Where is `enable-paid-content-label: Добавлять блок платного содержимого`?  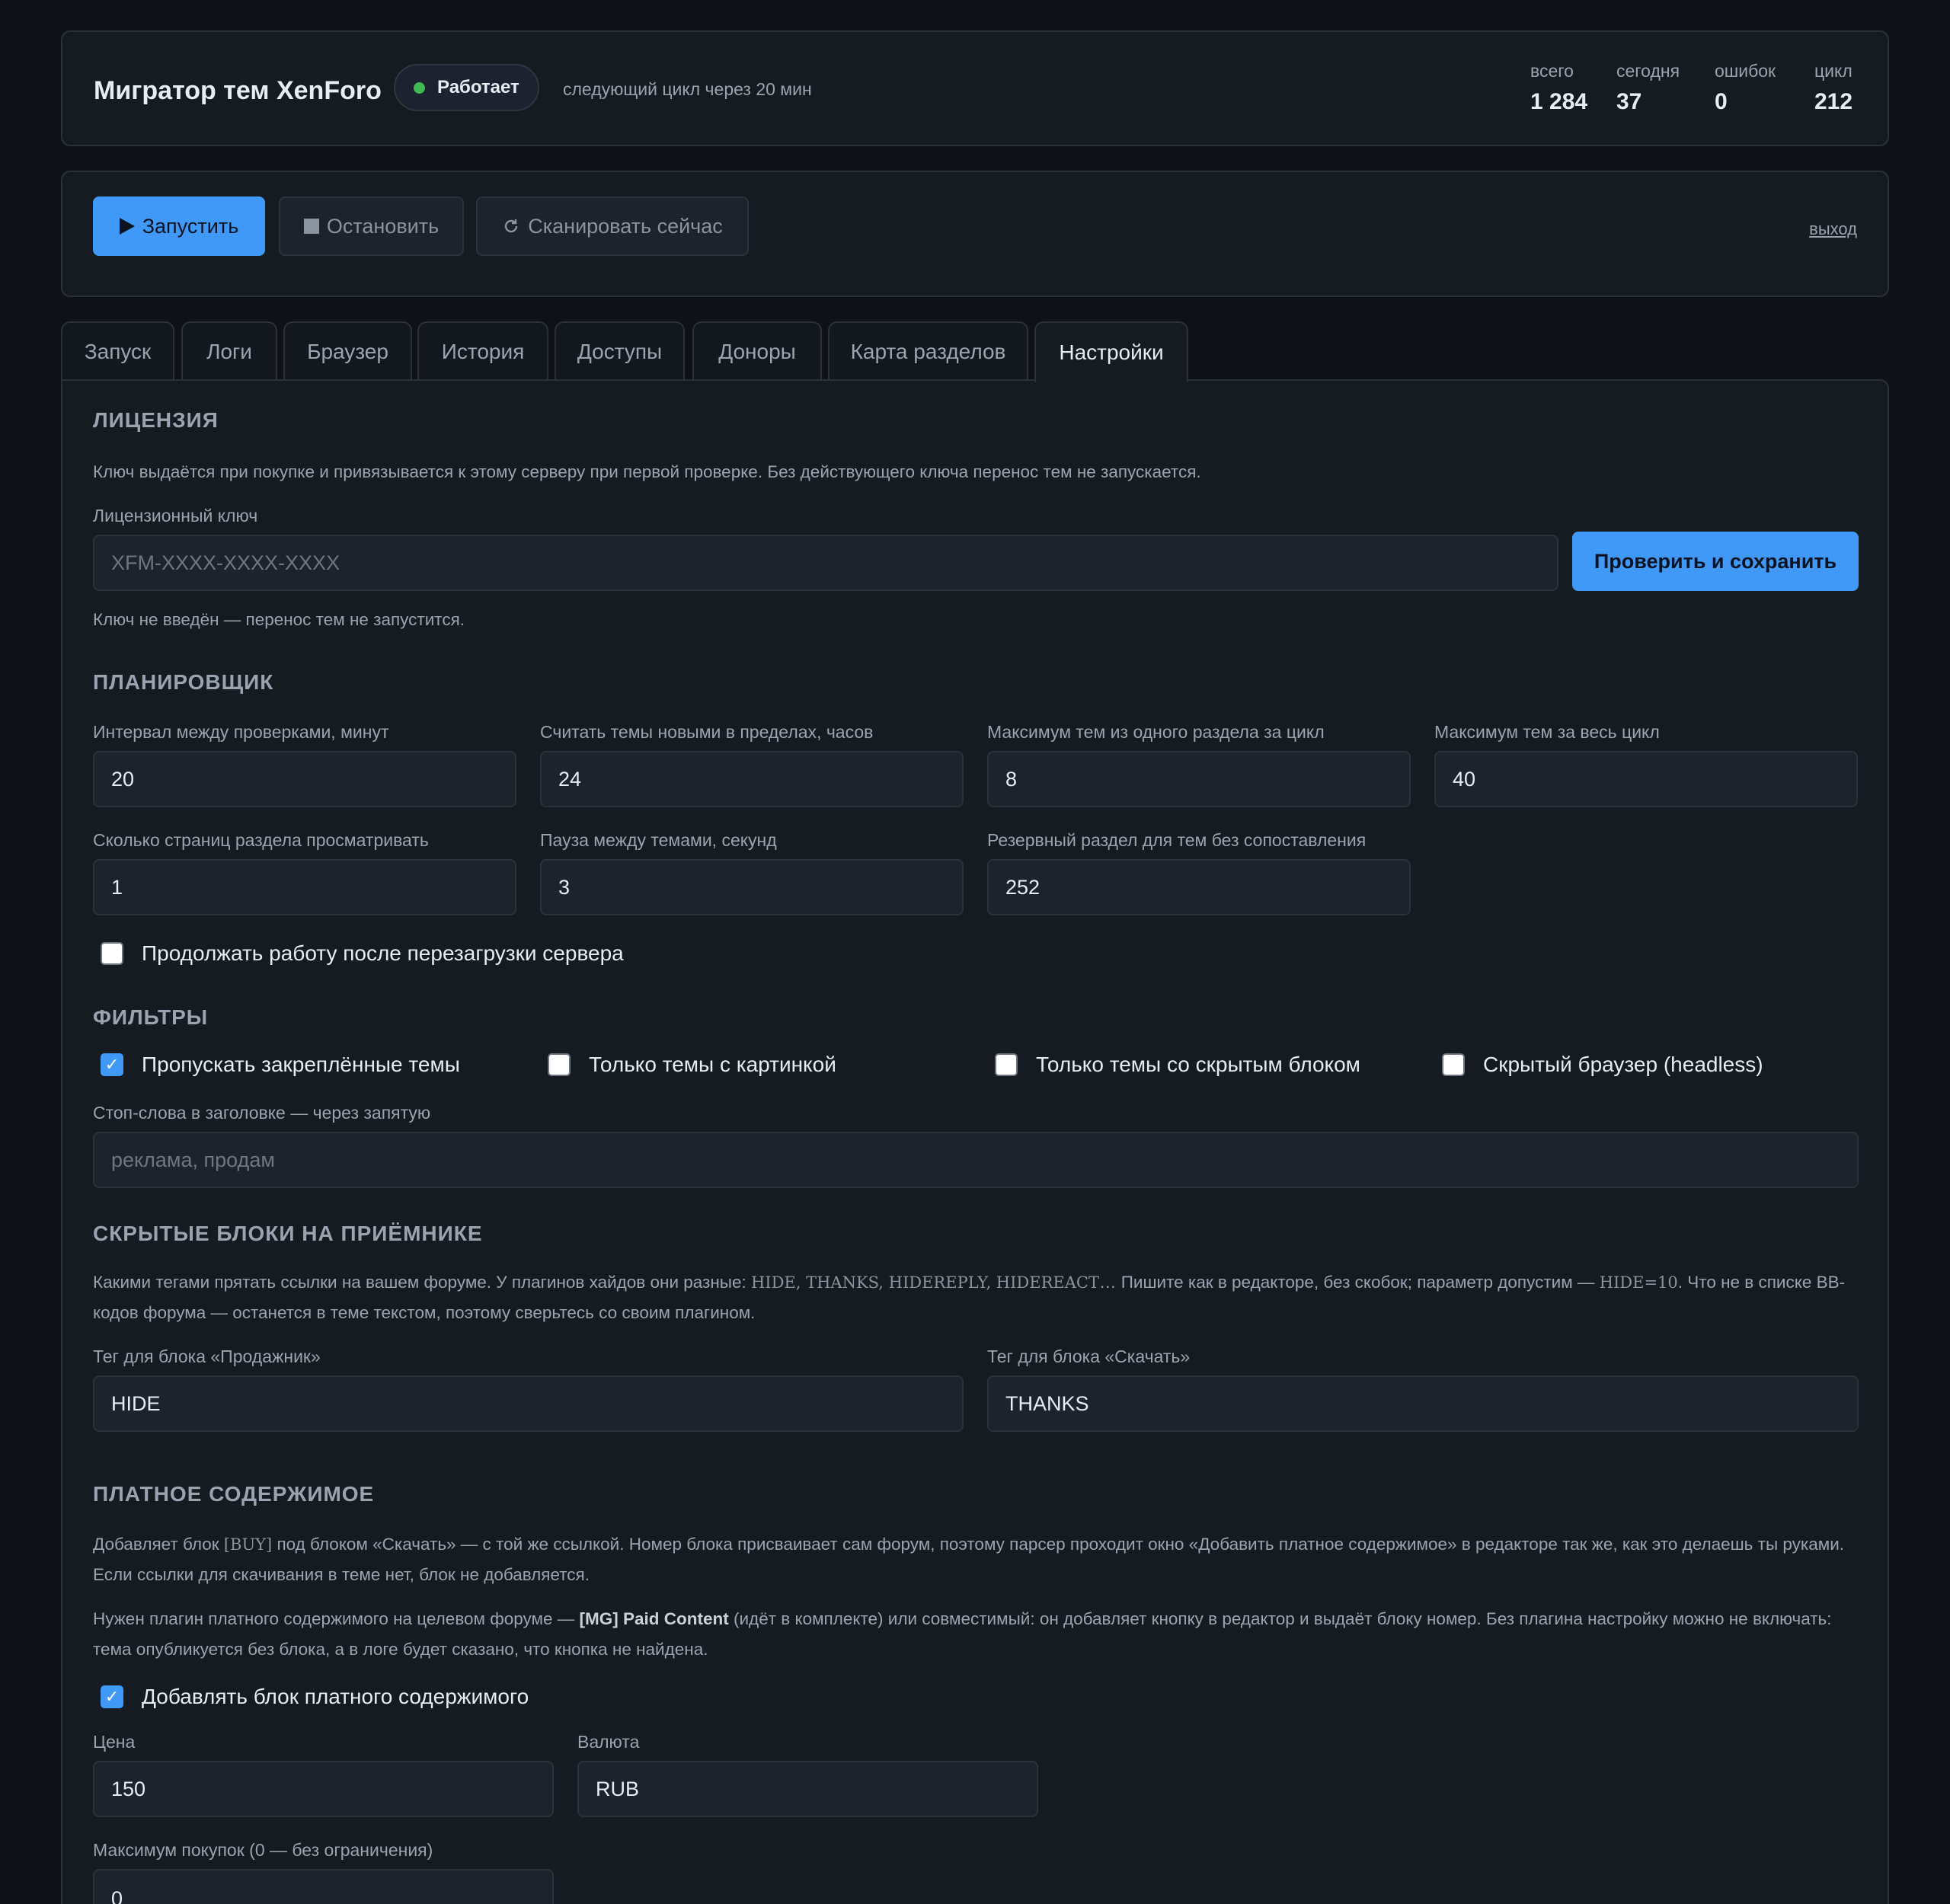 enable-paid-content-label: Добавлять блок платного содержимого is located at coordinates (335, 1697).